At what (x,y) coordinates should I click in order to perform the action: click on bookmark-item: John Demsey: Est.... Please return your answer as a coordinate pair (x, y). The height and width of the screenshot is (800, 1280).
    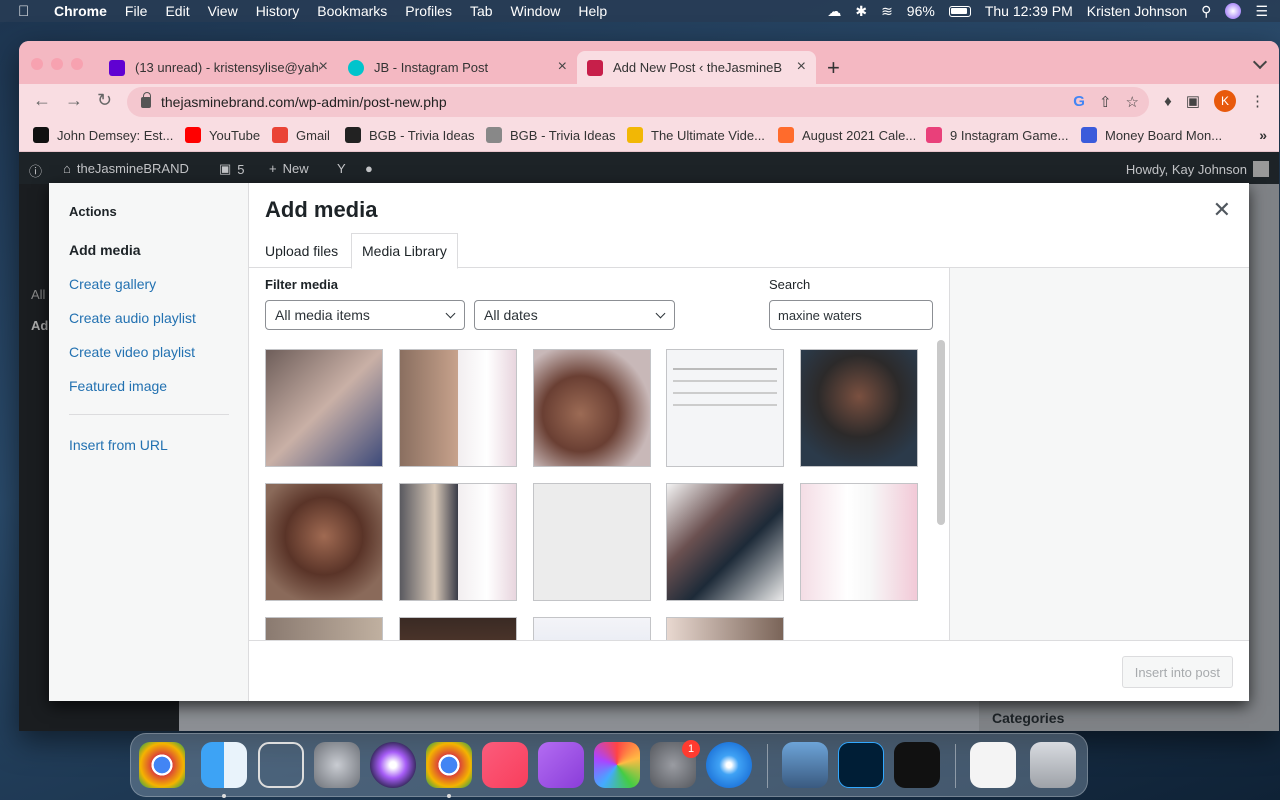
    Looking at the image, I should click on (103, 135).